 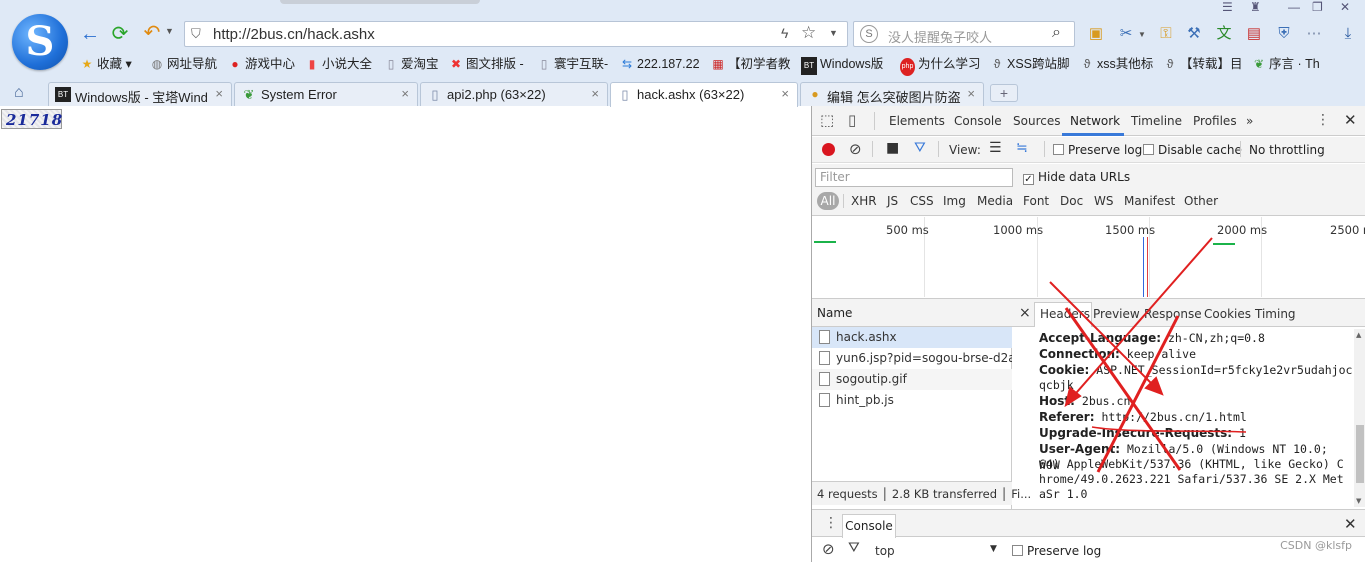 I want to click on annotation-cross-stroke, so click(x=1123, y=389).